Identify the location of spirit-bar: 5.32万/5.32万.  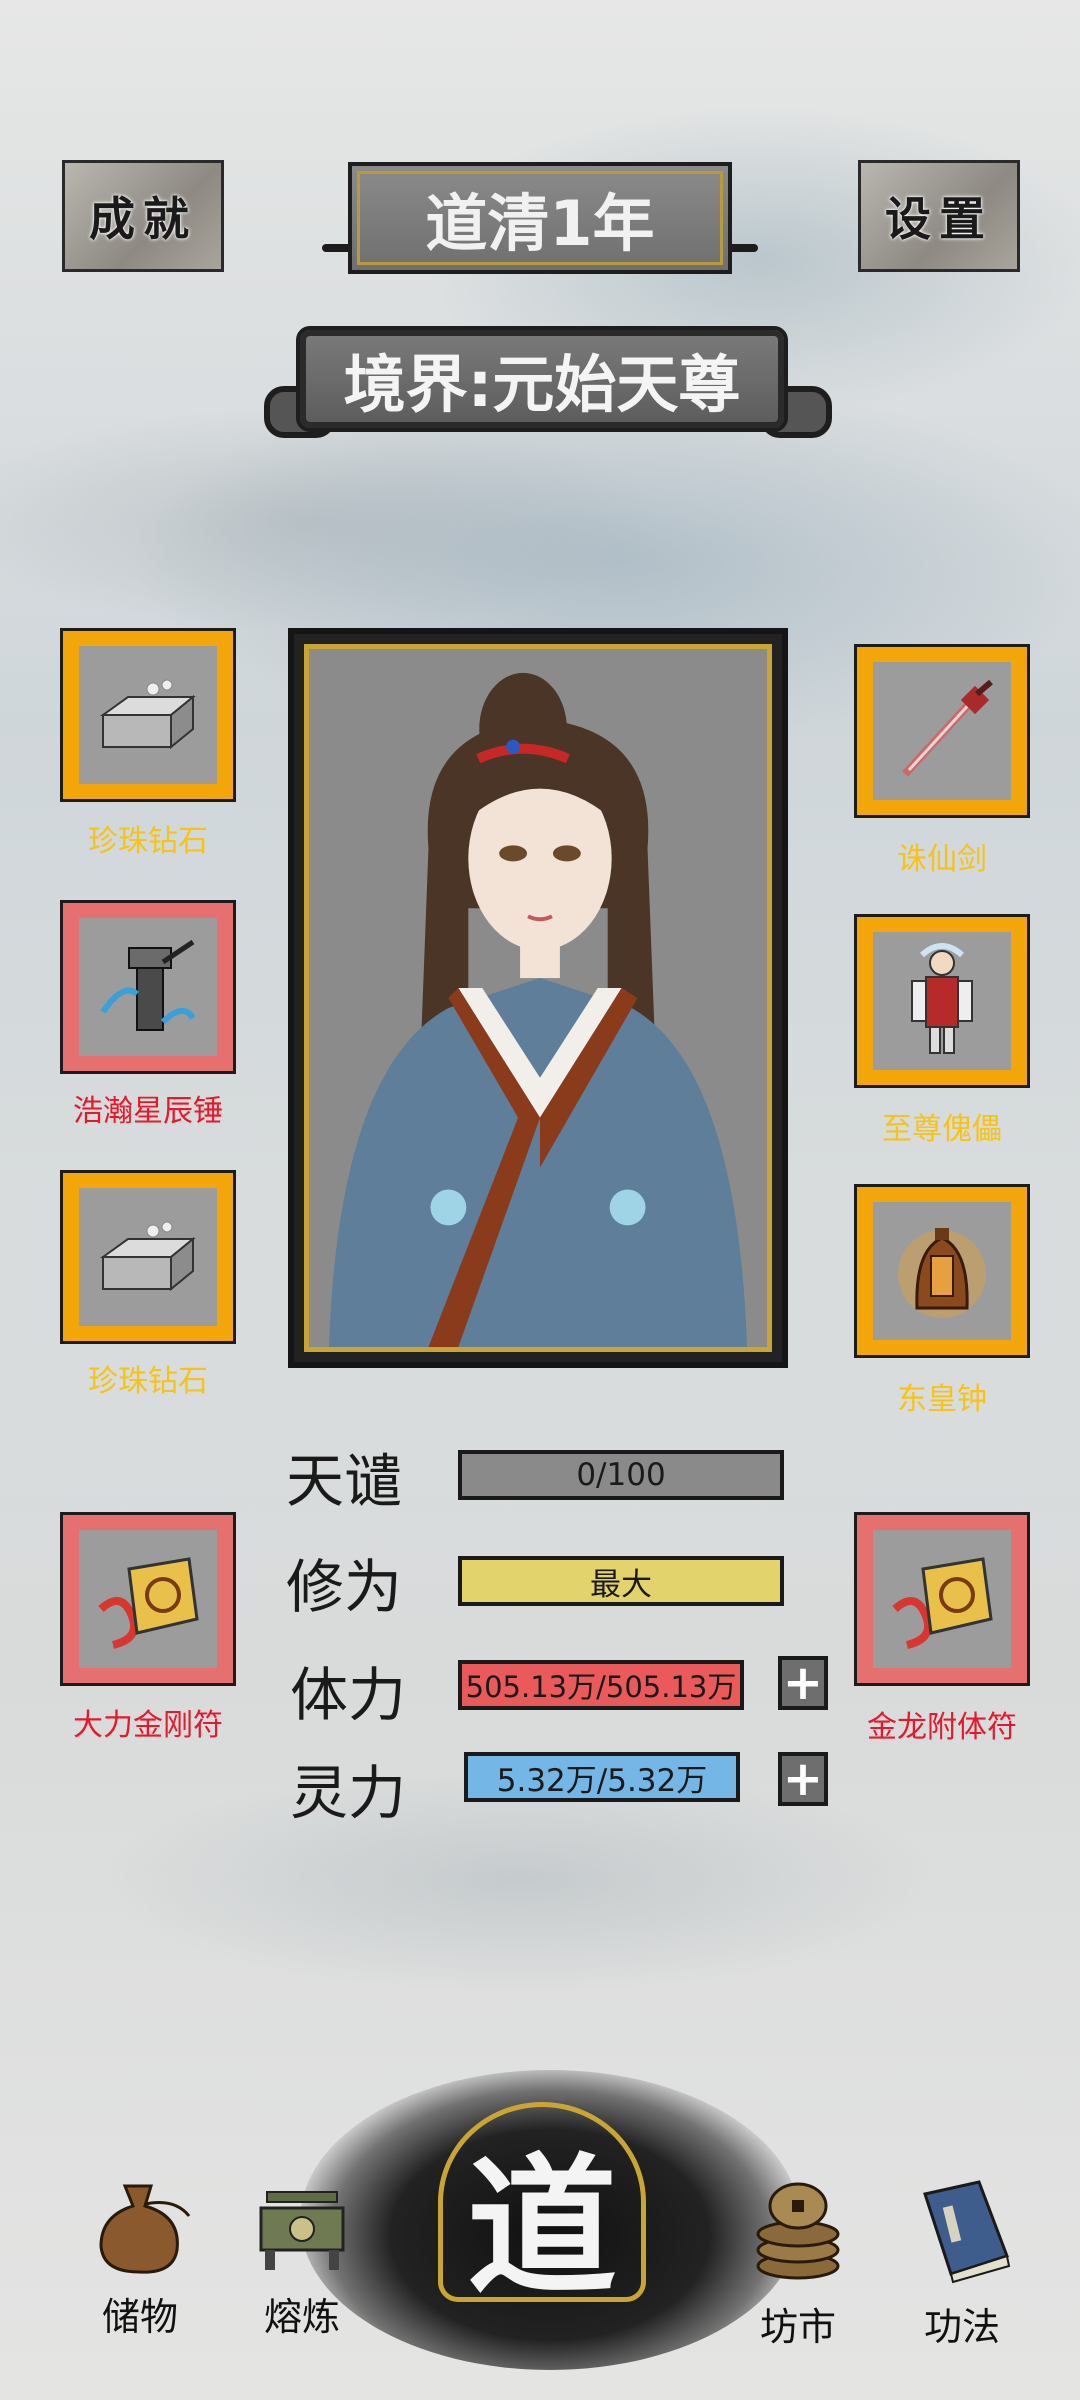
(602, 1777).